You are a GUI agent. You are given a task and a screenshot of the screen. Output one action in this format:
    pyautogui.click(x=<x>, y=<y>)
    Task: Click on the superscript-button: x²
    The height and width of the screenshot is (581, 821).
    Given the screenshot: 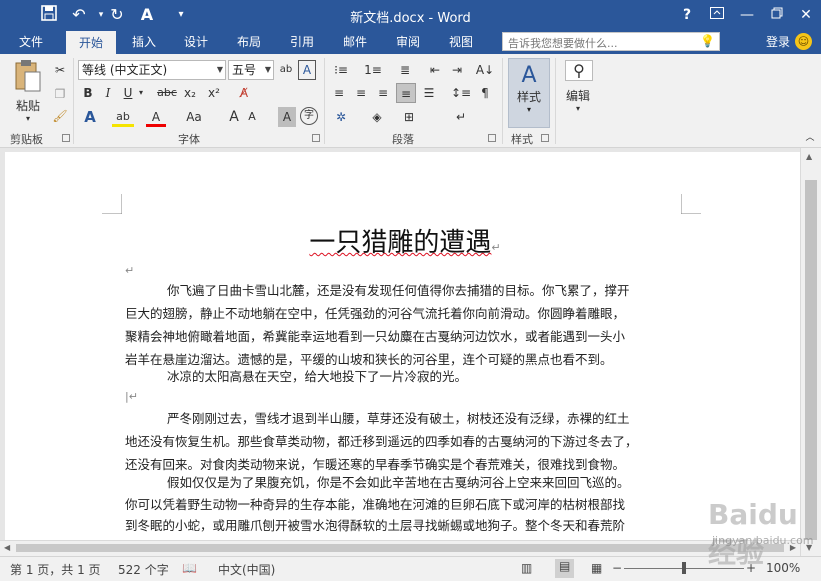 What is the action you would take?
    pyautogui.click(x=214, y=93)
    